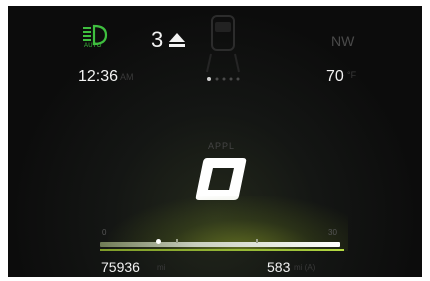 The image size is (430, 281). I want to click on compass-heading: NW, so click(343, 41).